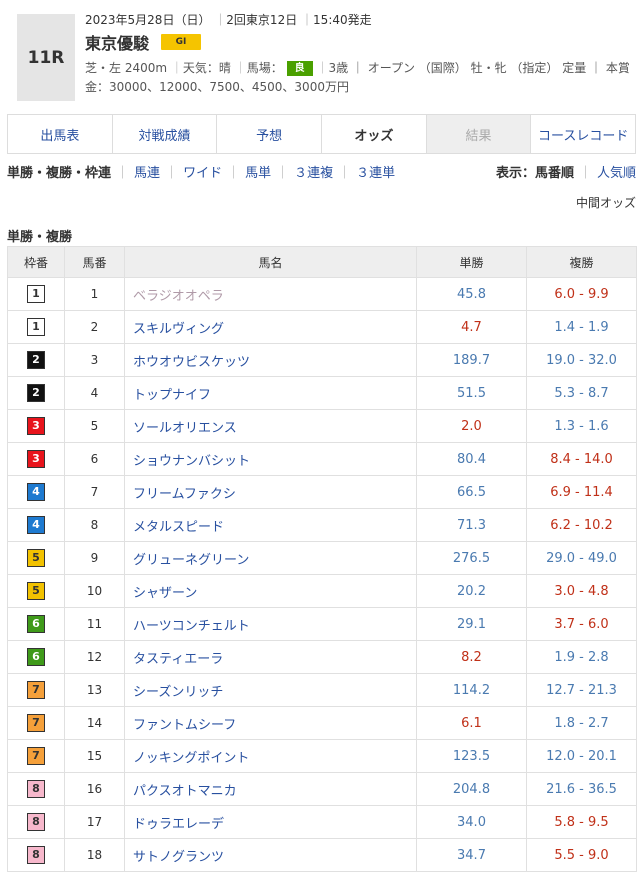 The image size is (643, 880). Describe the element at coordinates (270, 360) in the screenshot. I see `horse-name-link: ホウオウビスケッツ` at that location.